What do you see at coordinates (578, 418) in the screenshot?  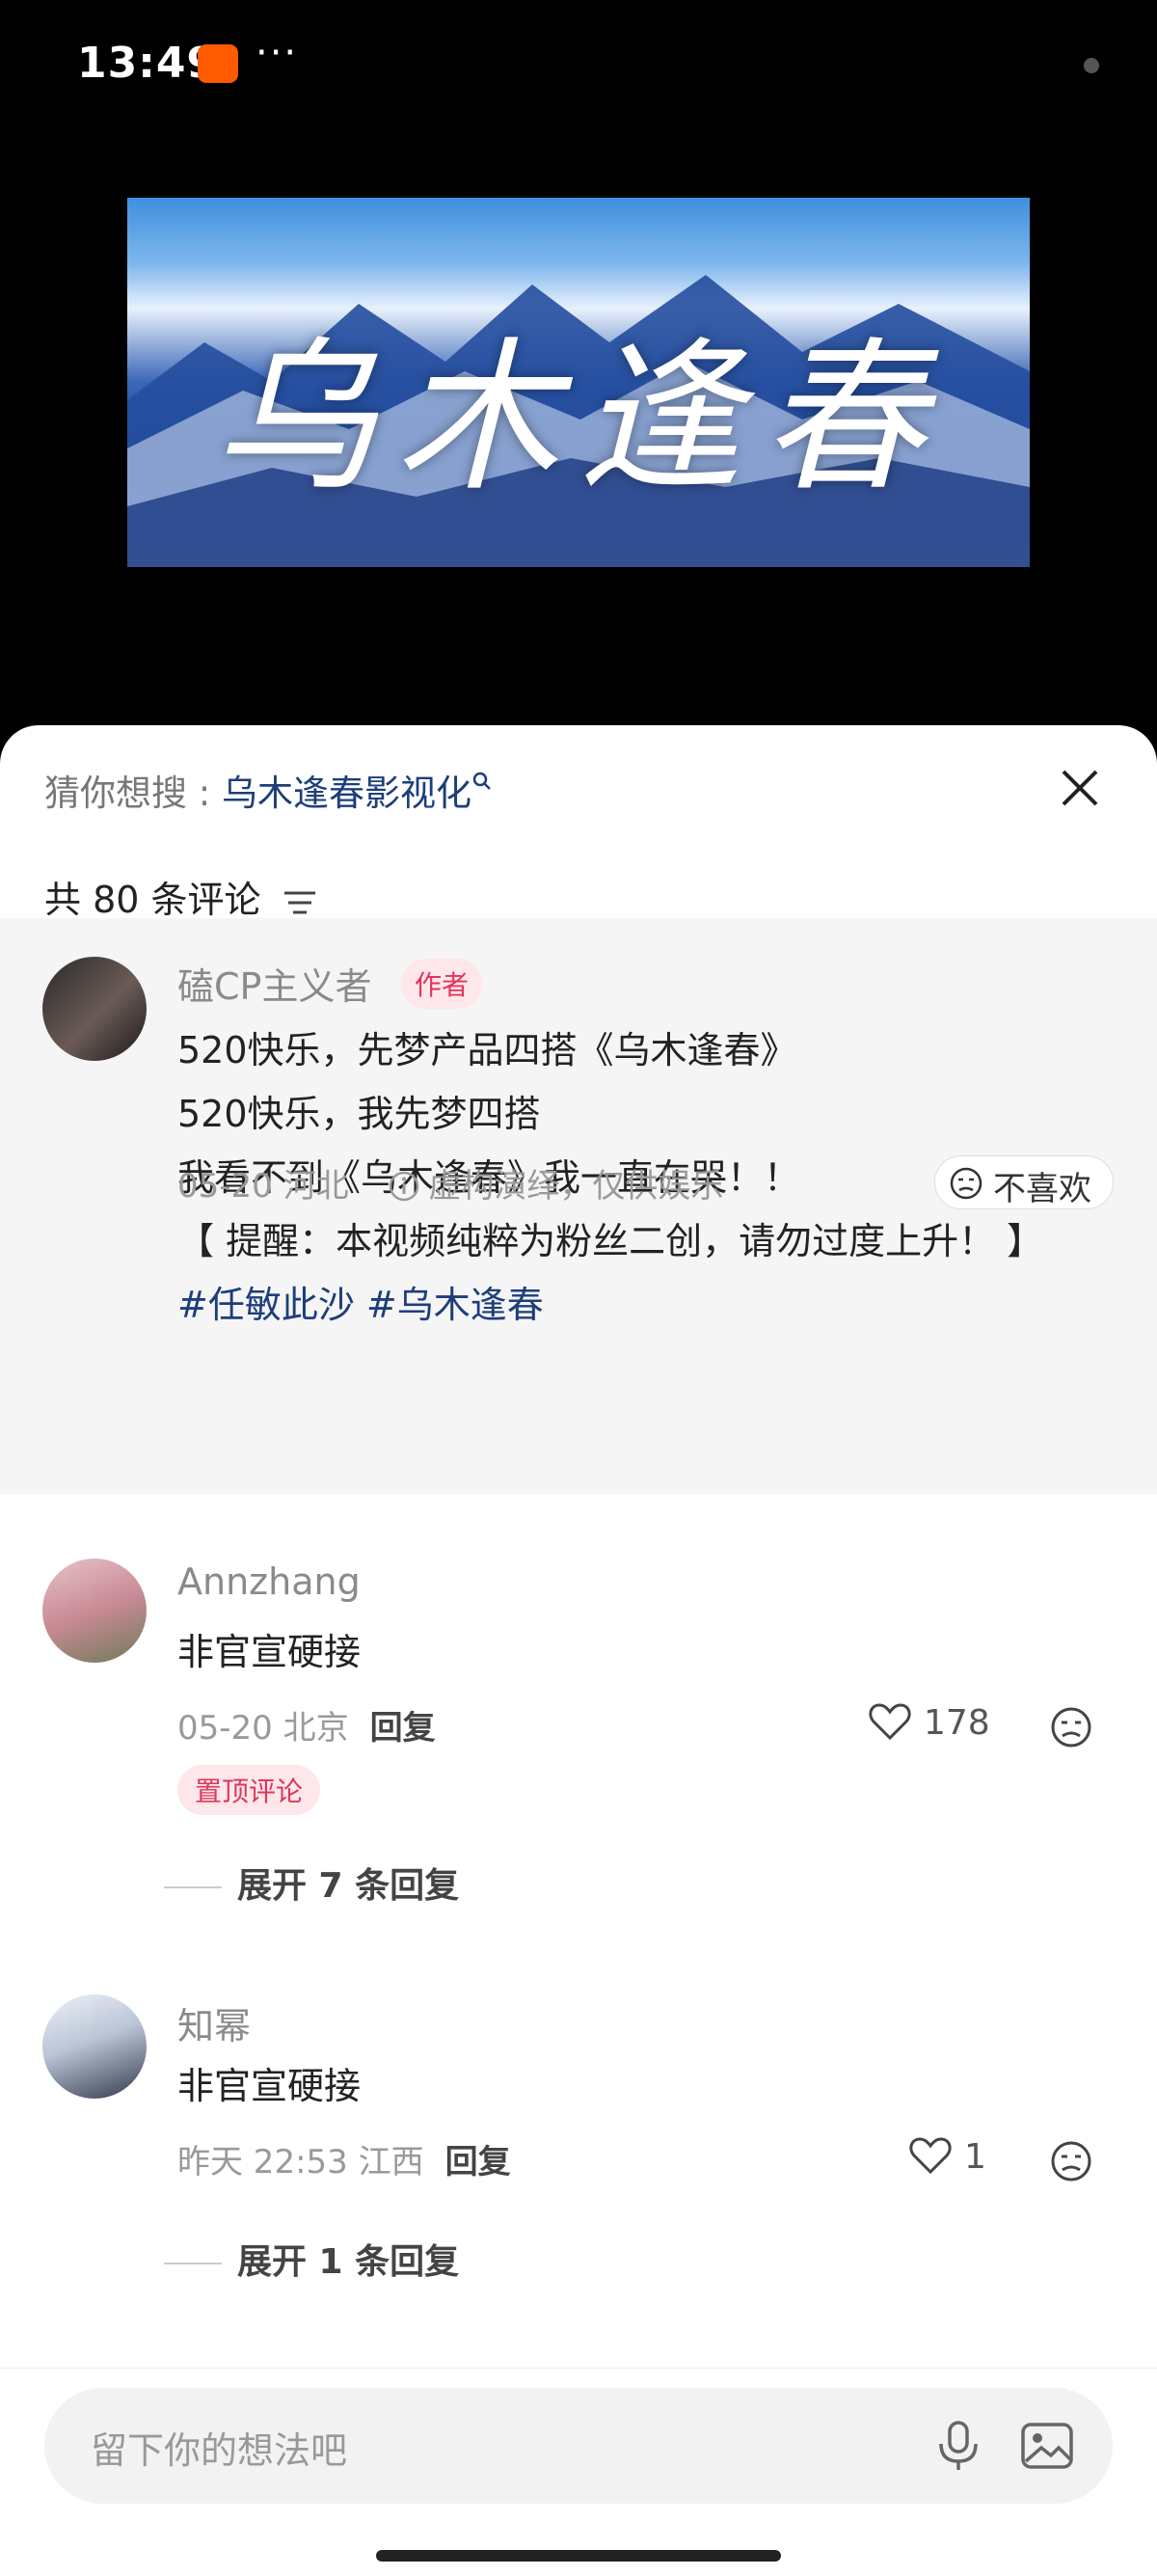 I see `banner-title: 乌木逢春` at bounding box center [578, 418].